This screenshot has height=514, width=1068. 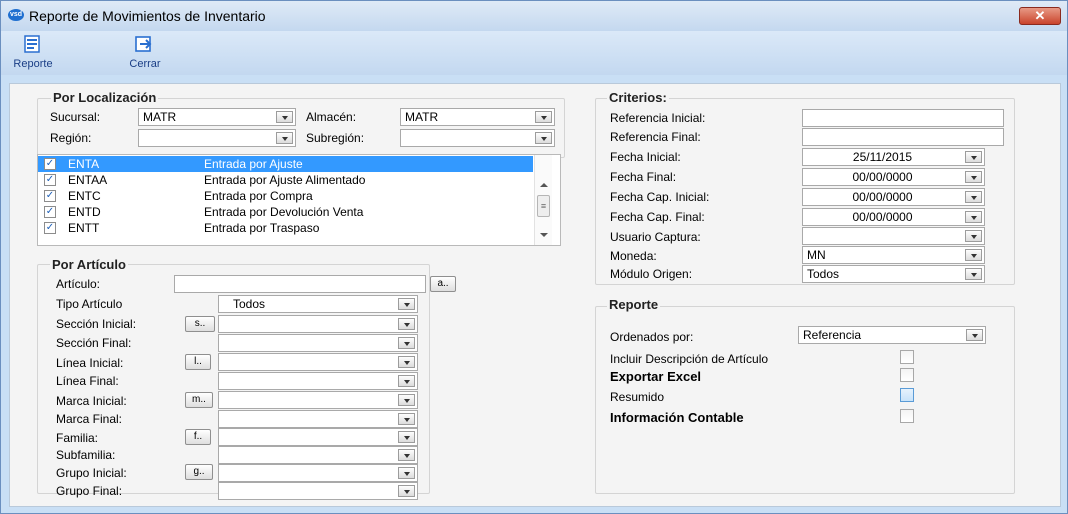 What do you see at coordinates (893, 236) in the screenshot?
I see `usuario-captura-select` at bounding box center [893, 236].